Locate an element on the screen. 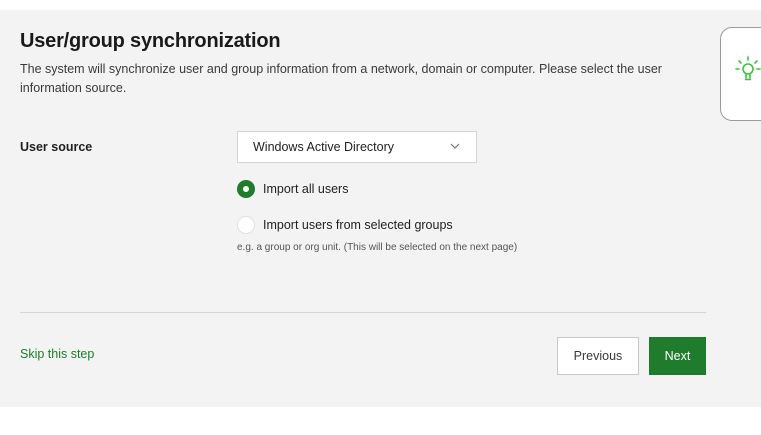  radio-unchecked-icon is located at coordinates (246, 225).